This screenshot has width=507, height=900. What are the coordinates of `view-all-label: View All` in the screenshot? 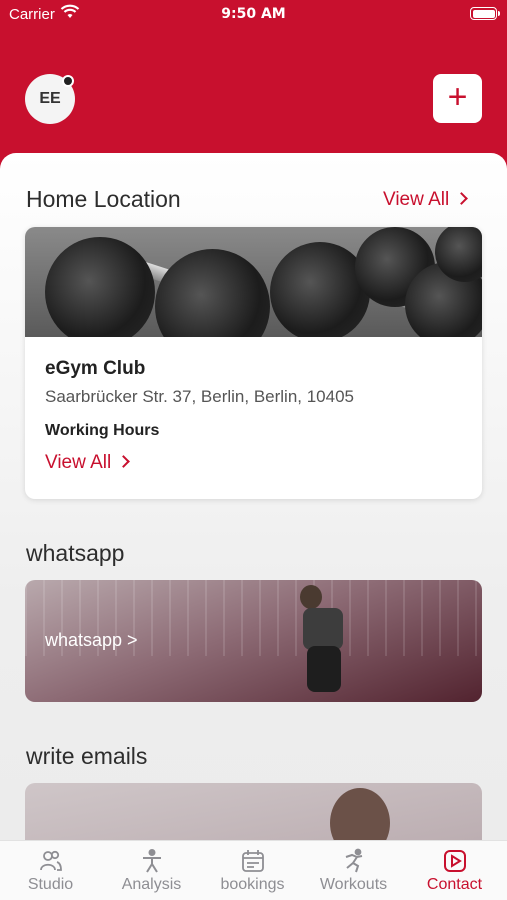 It's located at (416, 199).